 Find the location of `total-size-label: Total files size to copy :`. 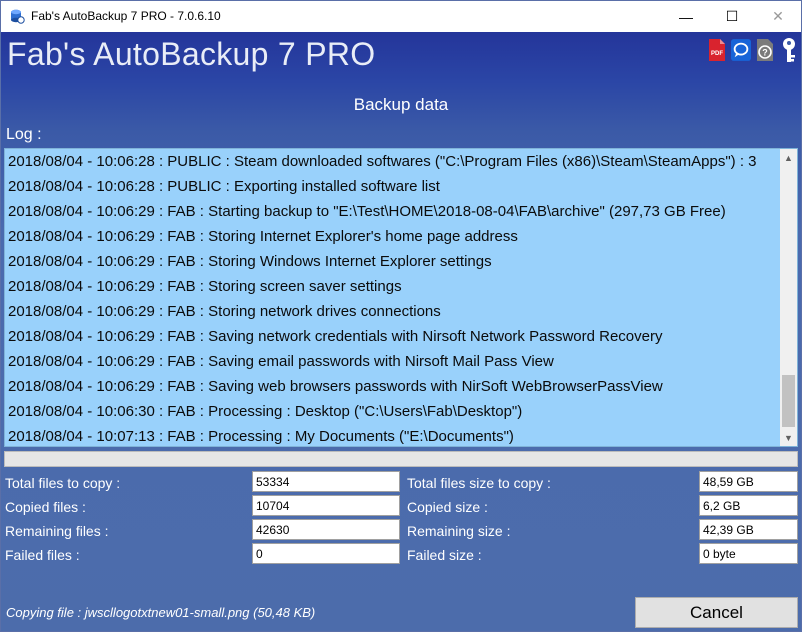

total-size-label: Total files size to copy : is located at coordinates (479, 483).